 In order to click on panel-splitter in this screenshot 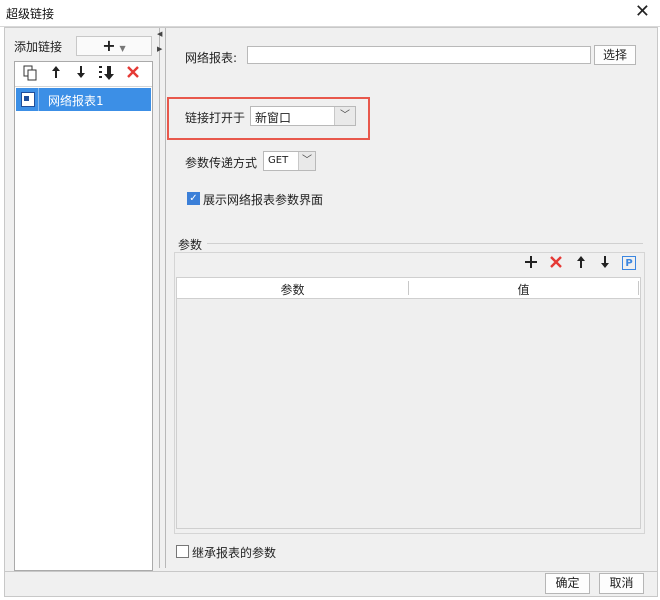, I will do `click(162, 298)`.